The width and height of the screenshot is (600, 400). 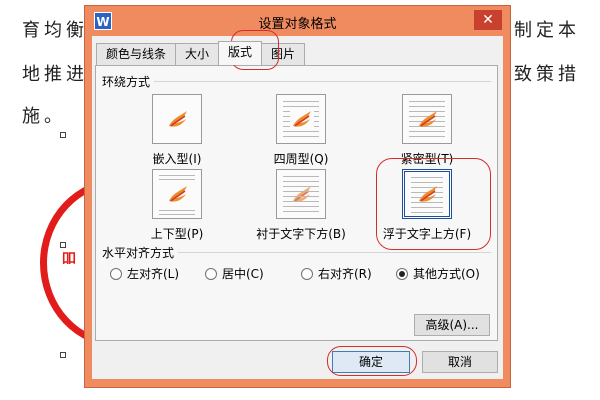 I want to click on wrap-option-inline: 嵌入型(I), so click(x=177, y=130).